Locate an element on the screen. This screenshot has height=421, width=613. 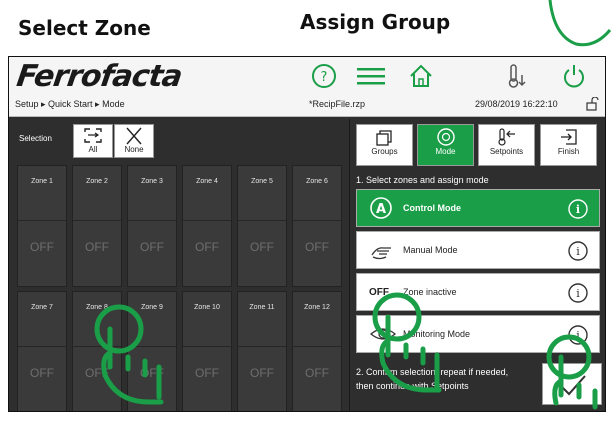
eye-icon is located at coordinates (383, 334).